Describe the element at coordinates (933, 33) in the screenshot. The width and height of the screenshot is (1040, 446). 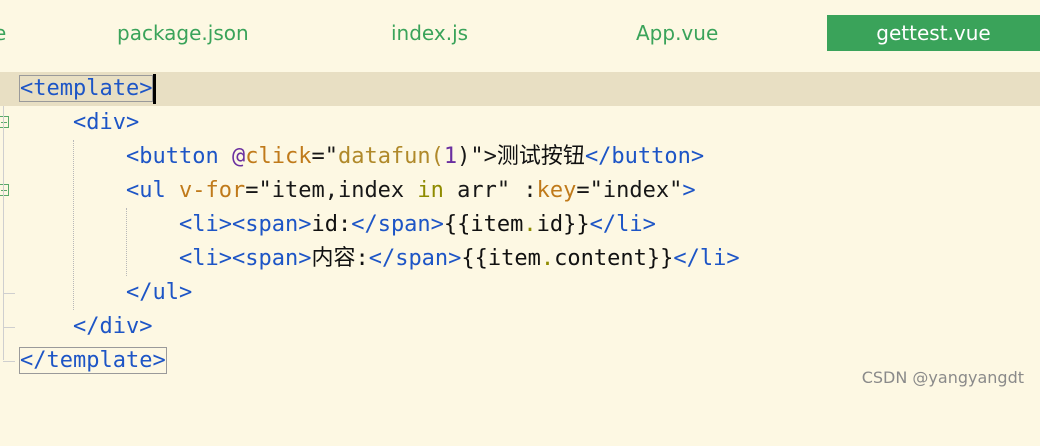
I see `tab-gettest-vue: gettest.vue` at that location.